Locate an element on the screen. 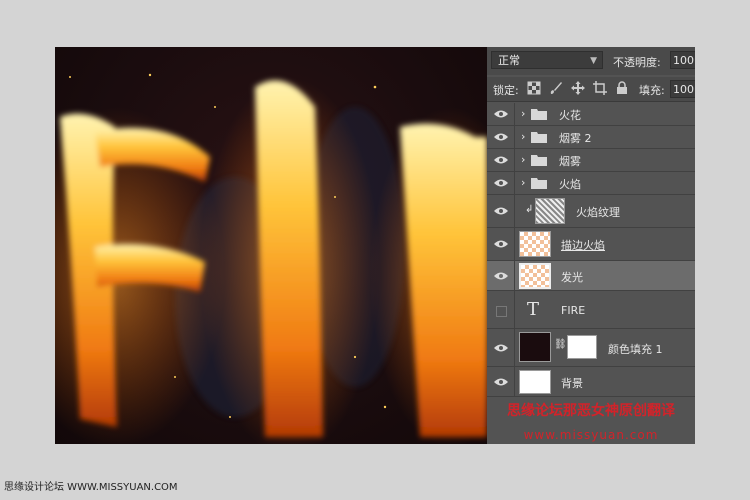 The image size is (750, 500). move-icon is located at coordinates (578, 88).